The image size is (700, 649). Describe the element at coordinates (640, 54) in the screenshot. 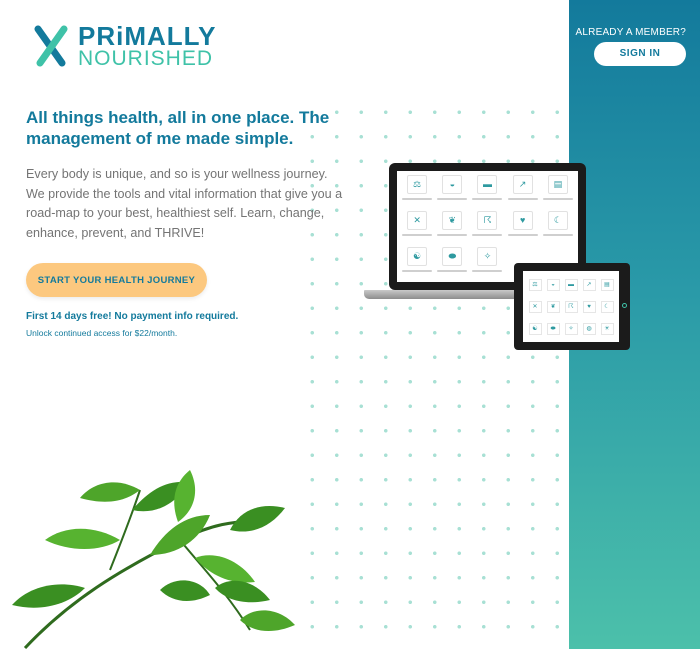

I see `sign-in-button: SIGN IN` at that location.